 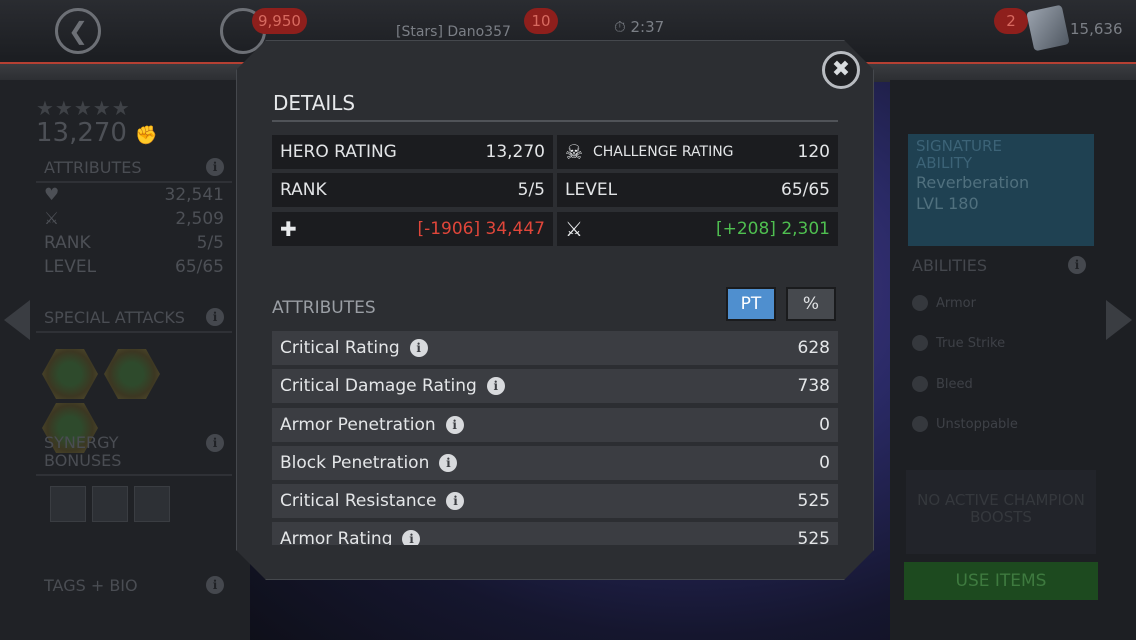 I want to click on attribute-row: Critical Damage Rating i 738, so click(x=555, y=386).